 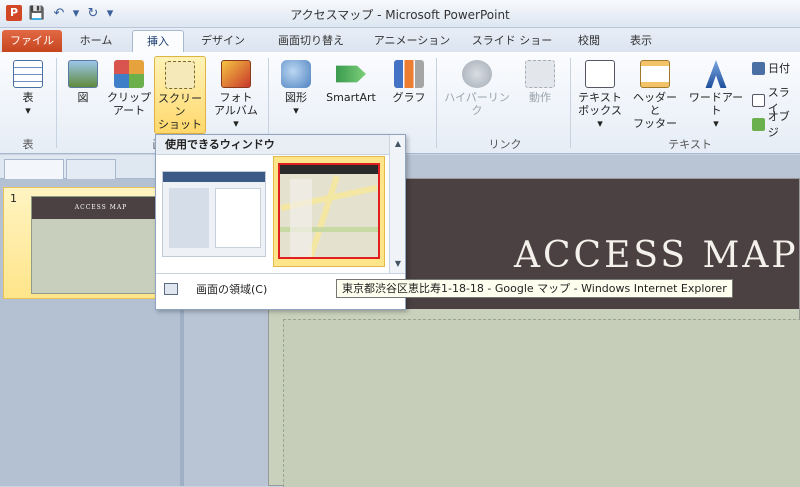 I want to click on slide-thumbnail: ACCESS MAP, so click(x=101, y=245).